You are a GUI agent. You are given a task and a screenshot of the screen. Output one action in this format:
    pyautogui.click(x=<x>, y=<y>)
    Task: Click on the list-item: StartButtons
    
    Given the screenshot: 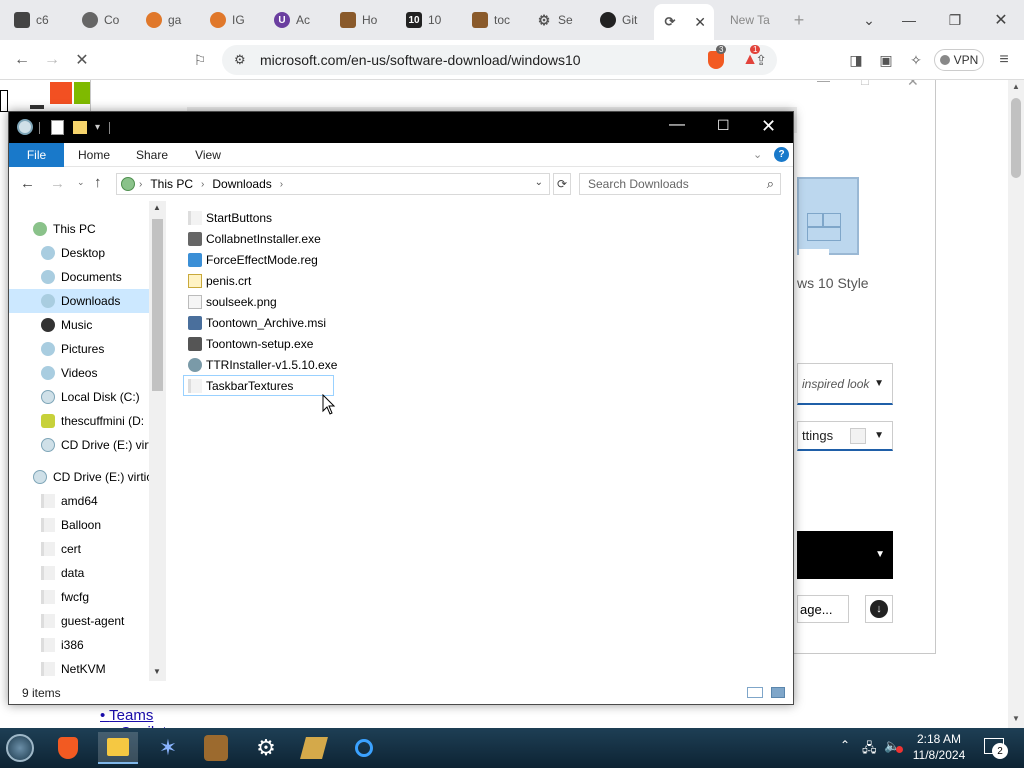 What is the action you would take?
    pyautogui.click(x=232, y=217)
    